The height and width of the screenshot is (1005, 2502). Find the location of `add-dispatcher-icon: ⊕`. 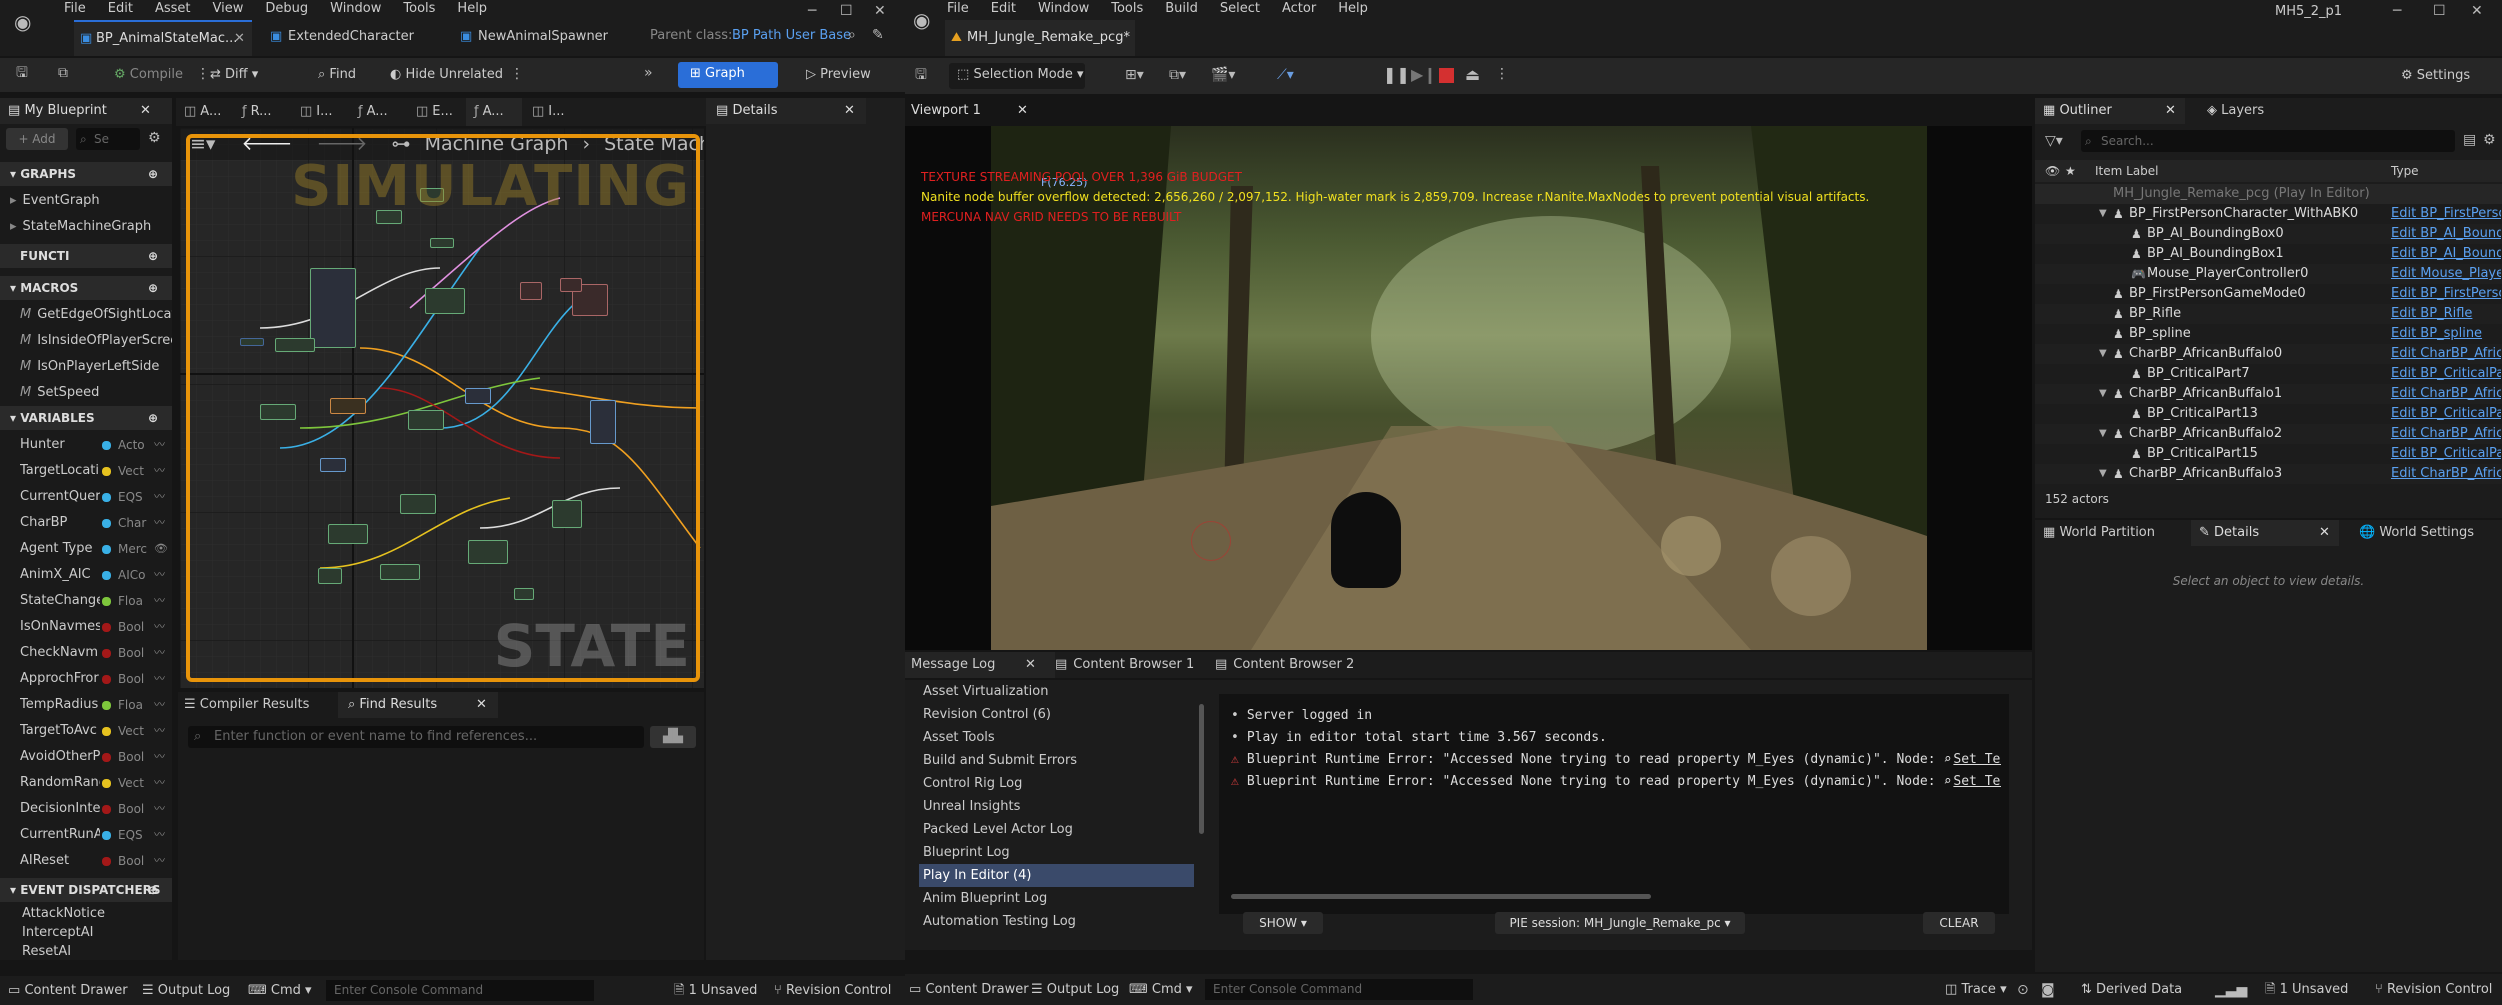

add-dispatcher-icon: ⊕ is located at coordinates (153, 890).